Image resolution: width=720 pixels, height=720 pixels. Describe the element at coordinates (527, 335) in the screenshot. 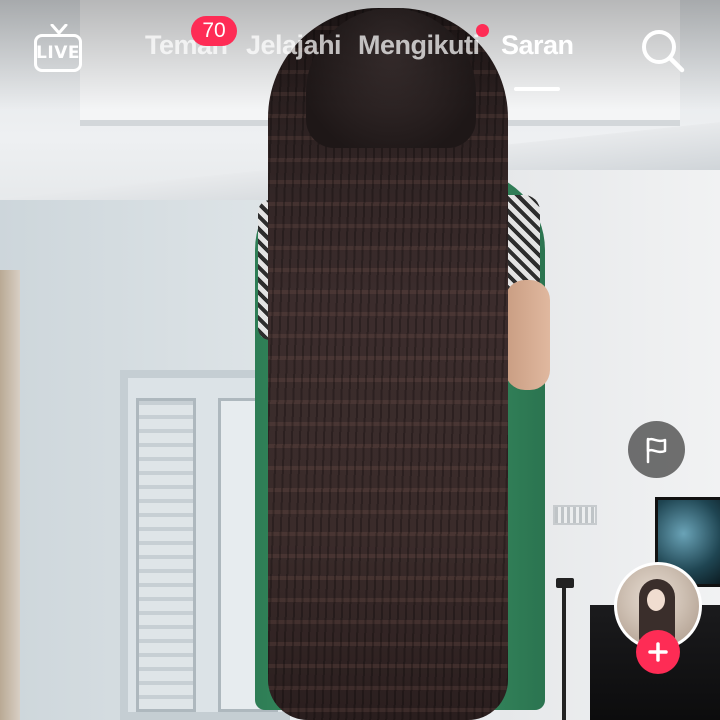

I see `person-arm` at that location.